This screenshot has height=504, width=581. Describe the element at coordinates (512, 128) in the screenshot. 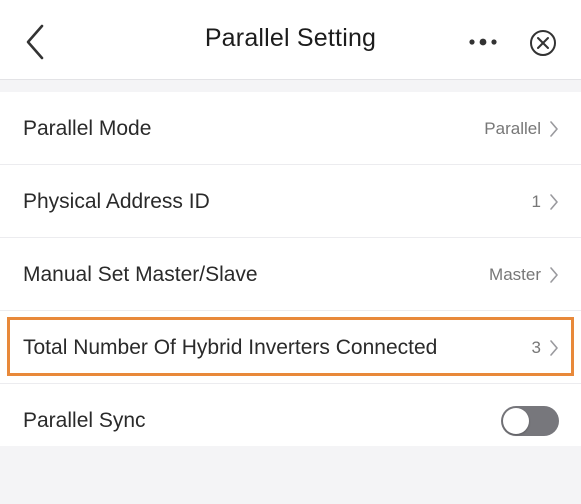

I see `row-value: Parallel` at that location.